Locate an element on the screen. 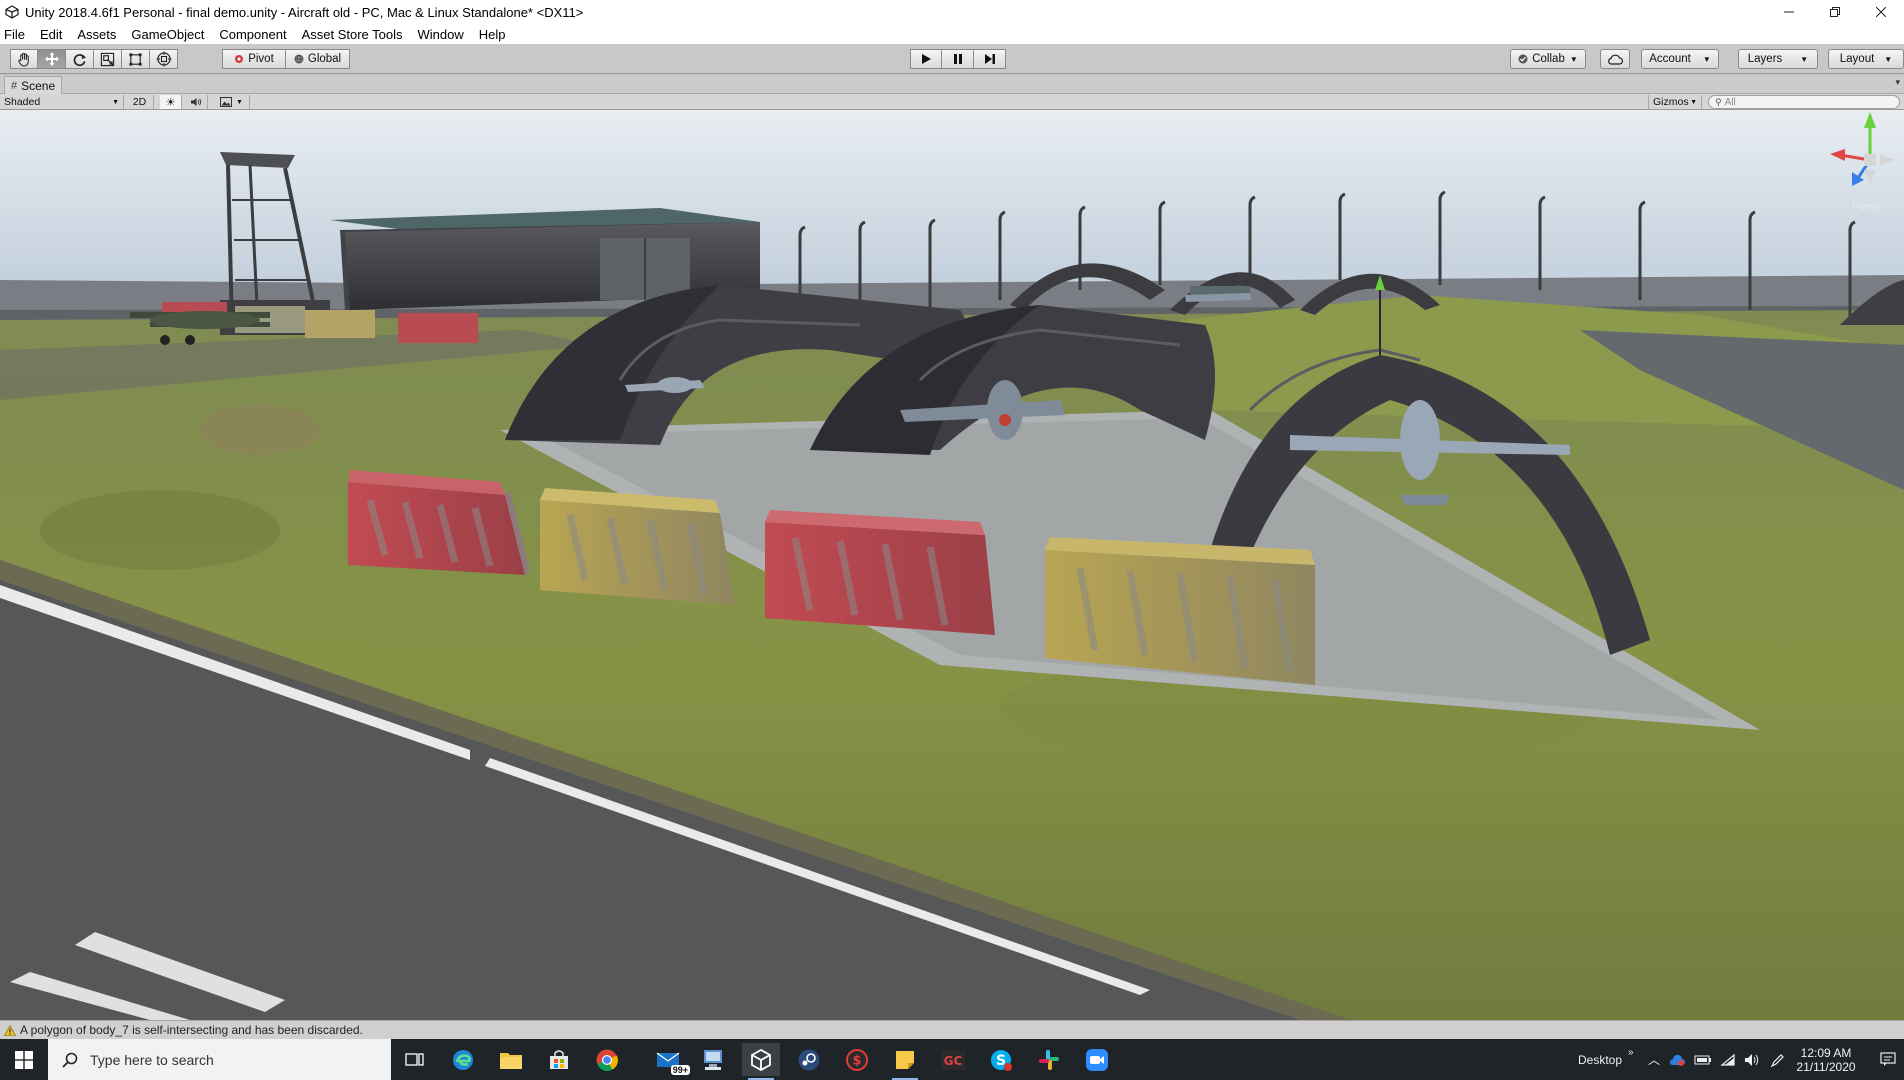 This screenshot has height=1080, width=1904. zoom-icon is located at coordinates (1097, 1059).